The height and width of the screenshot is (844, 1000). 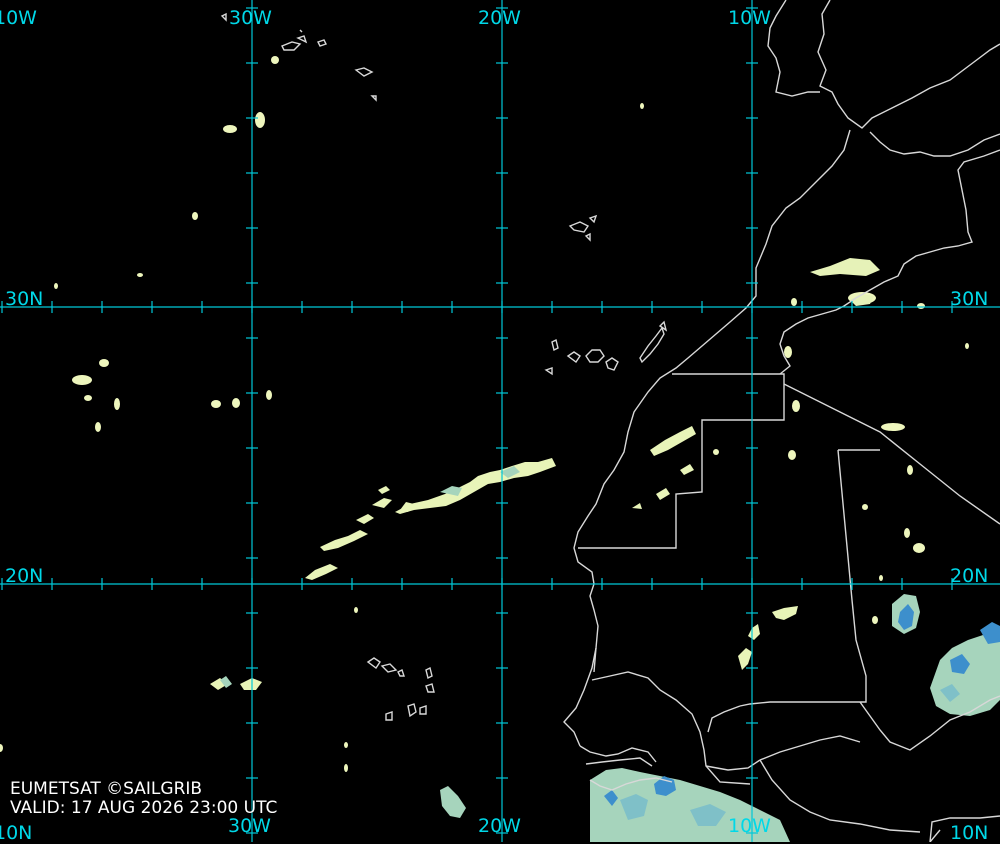 What do you see at coordinates (24, 576) in the screenshot?
I see `latitude-label-left-20n: 20N` at bounding box center [24, 576].